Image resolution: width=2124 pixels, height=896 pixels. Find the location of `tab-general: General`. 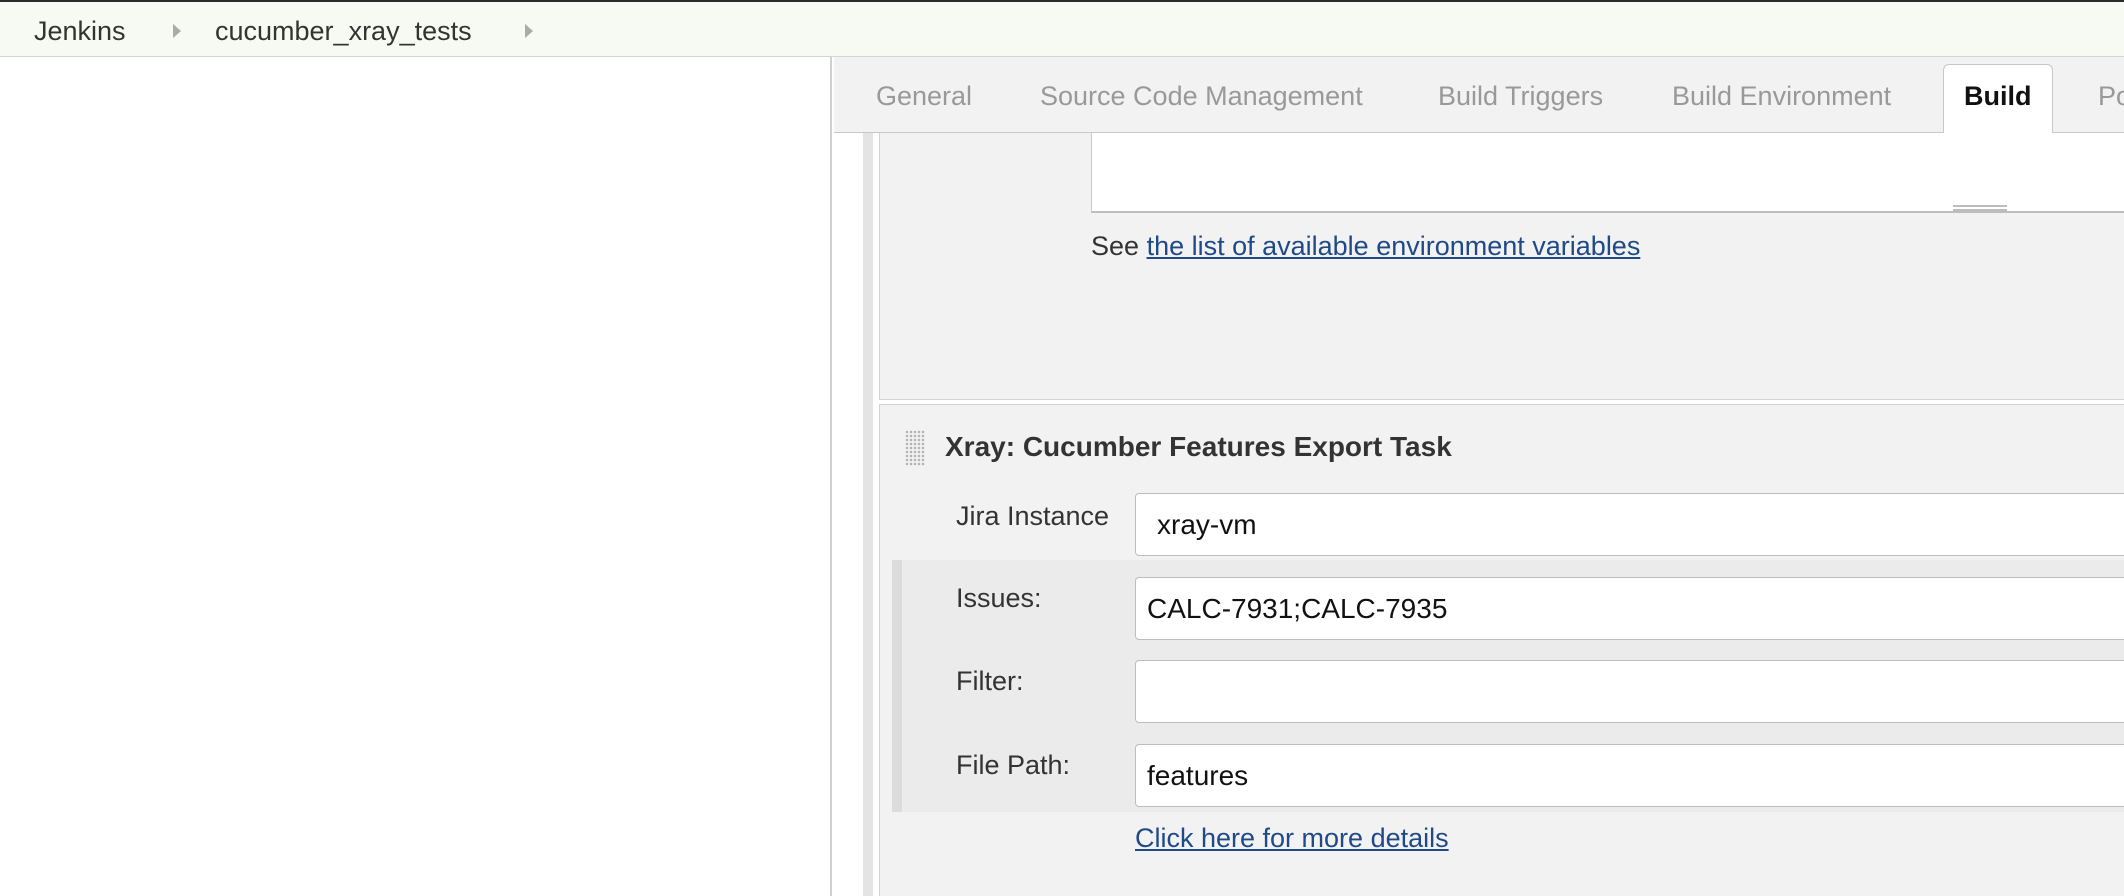

tab-general: General is located at coordinates (924, 96).